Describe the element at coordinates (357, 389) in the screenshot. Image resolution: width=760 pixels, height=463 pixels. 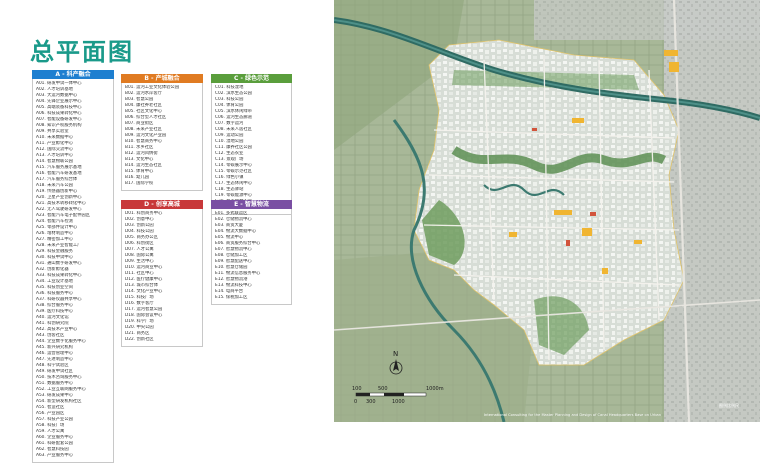
I see `scale-label-1: 100` at that location.